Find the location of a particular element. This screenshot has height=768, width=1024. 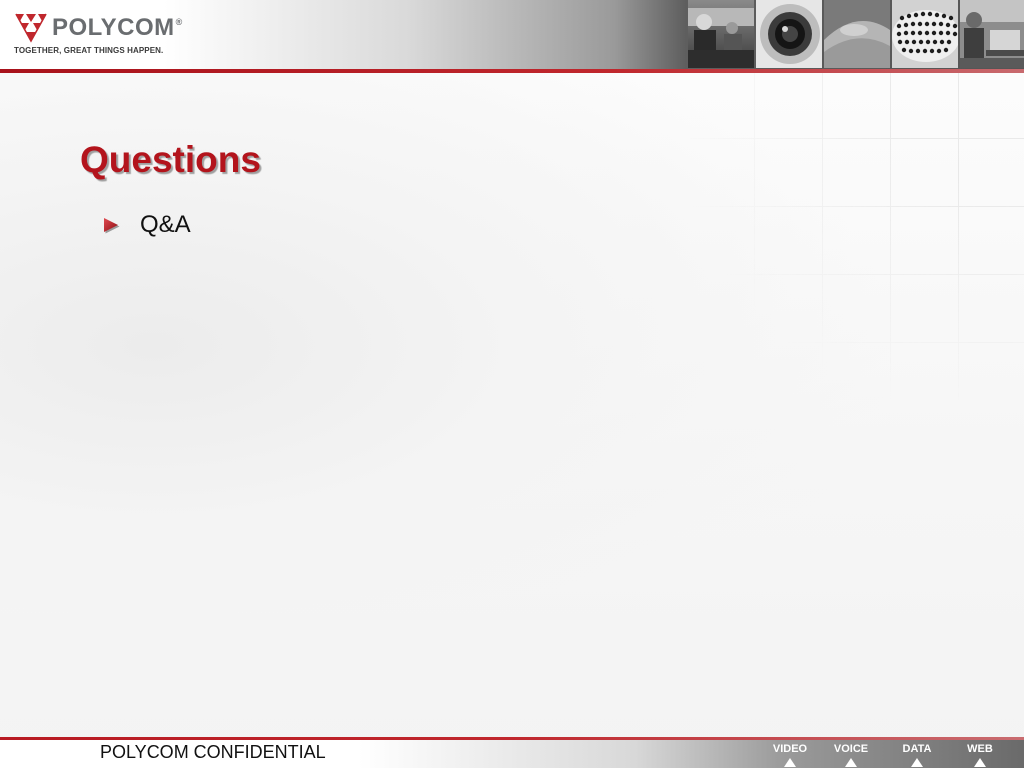

conference-phone-photo is located at coordinates (857, 34).